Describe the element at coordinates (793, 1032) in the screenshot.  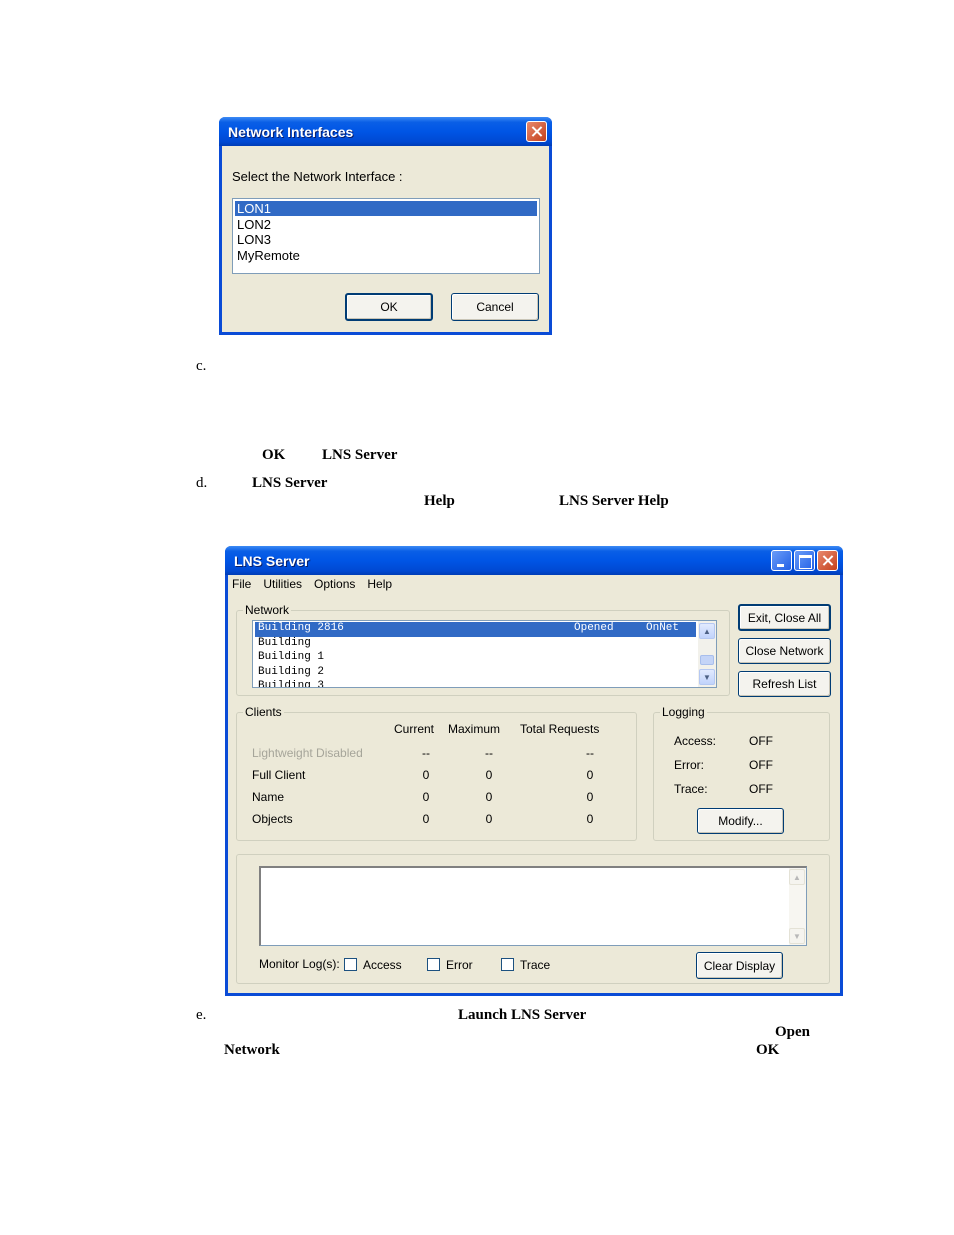
I see `step-e-open: Open` at that location.